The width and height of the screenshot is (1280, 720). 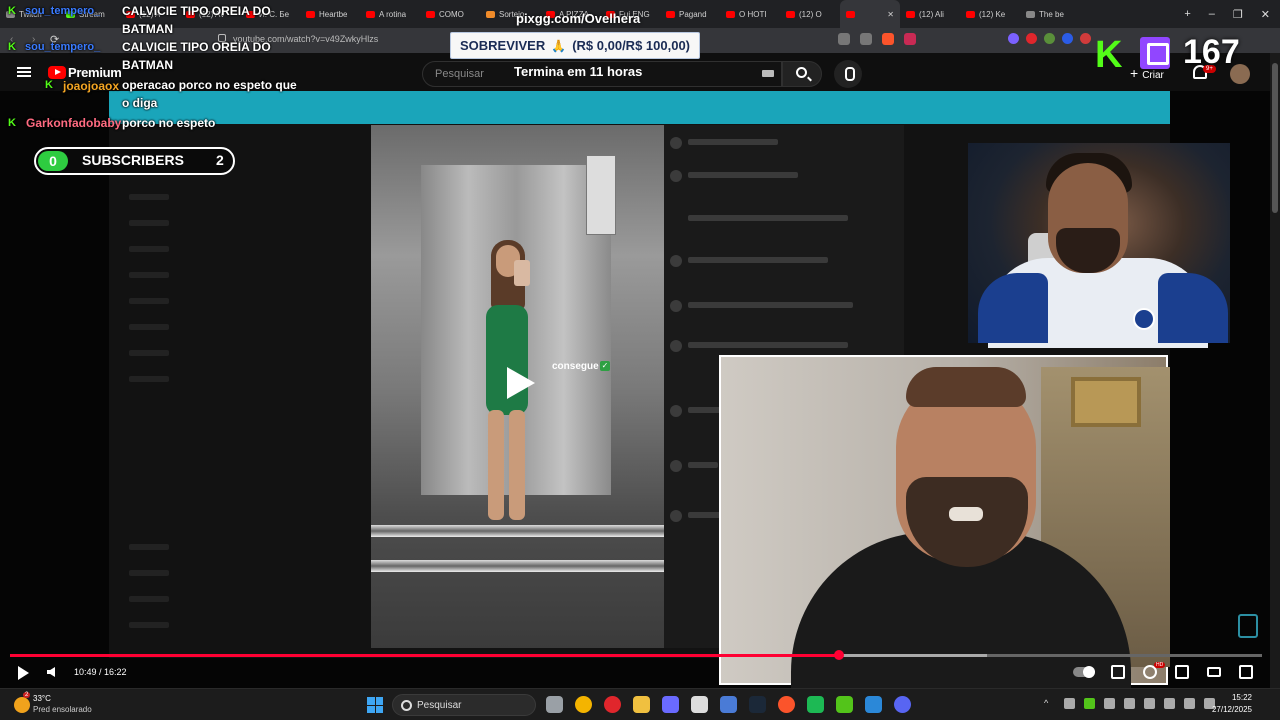 I want to click on tab-label: (12) Ali, so click(x=931, y=14).